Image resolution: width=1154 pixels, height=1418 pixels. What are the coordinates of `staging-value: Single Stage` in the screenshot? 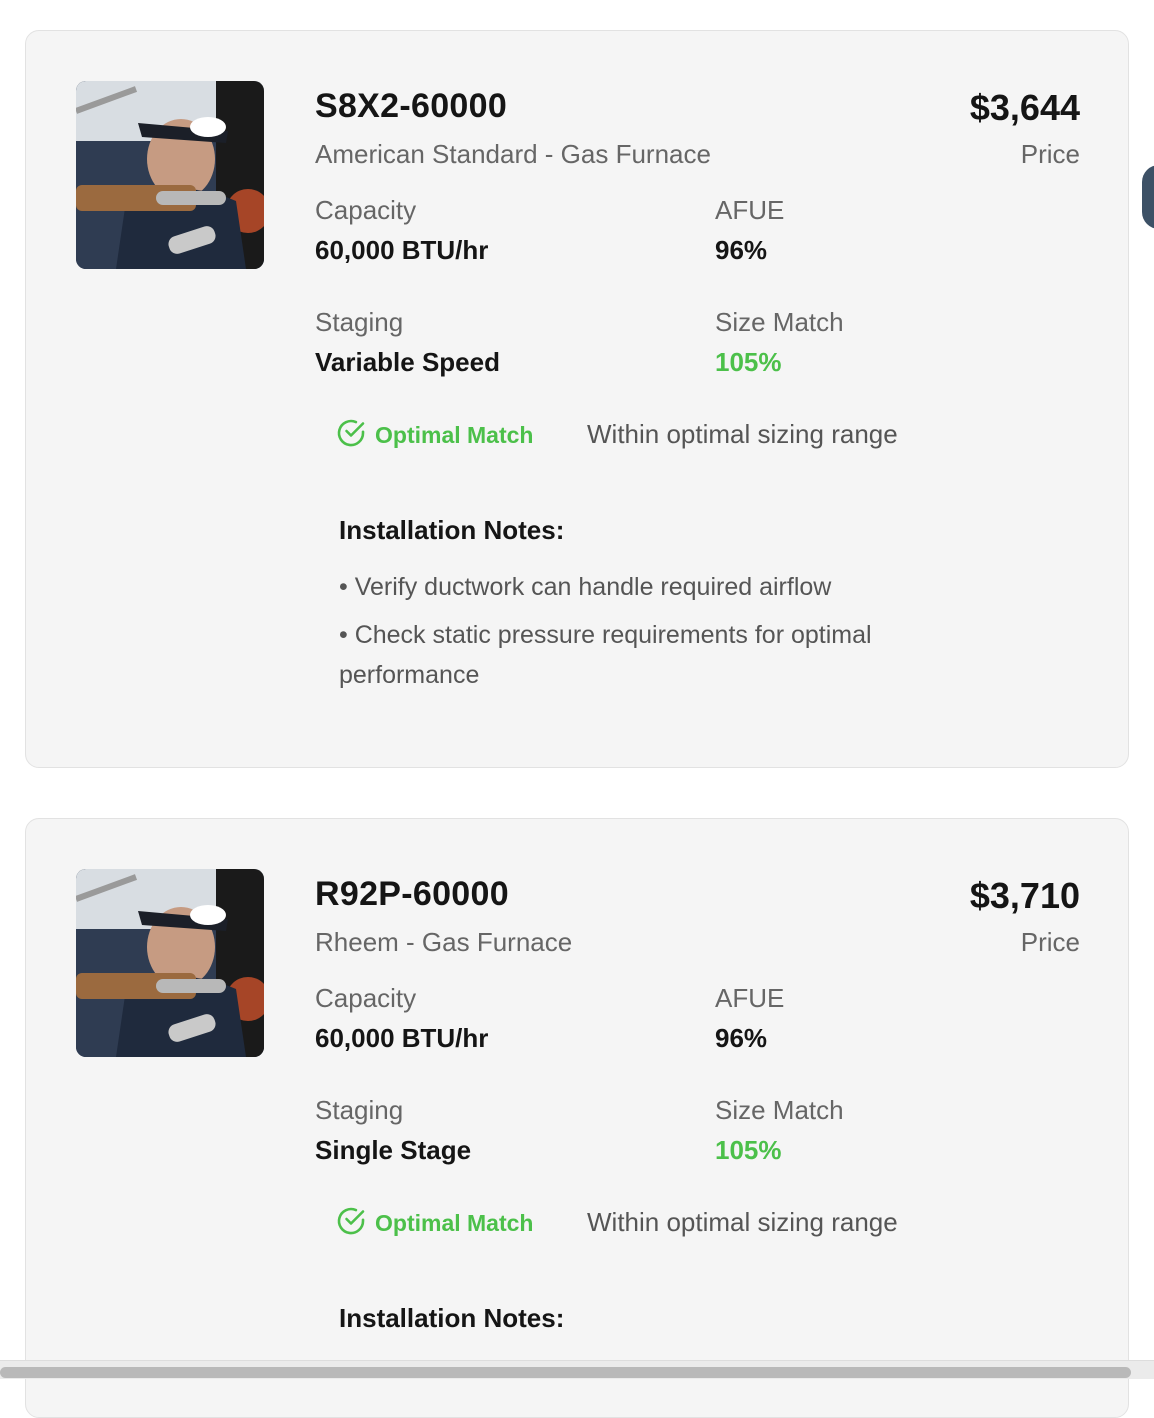 It's located at (393, 1150).